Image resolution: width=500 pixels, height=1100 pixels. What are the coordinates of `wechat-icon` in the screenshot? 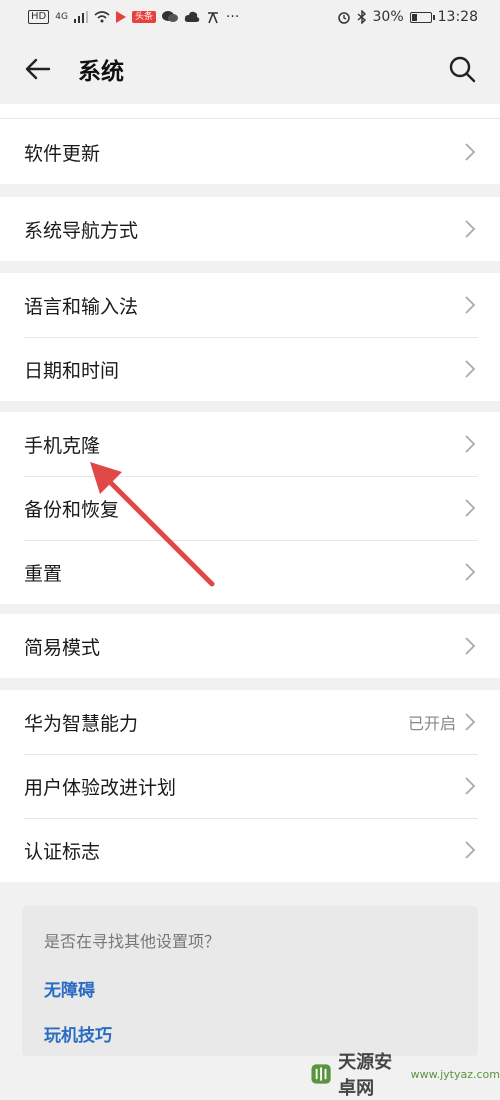 It's located at (169, 16).